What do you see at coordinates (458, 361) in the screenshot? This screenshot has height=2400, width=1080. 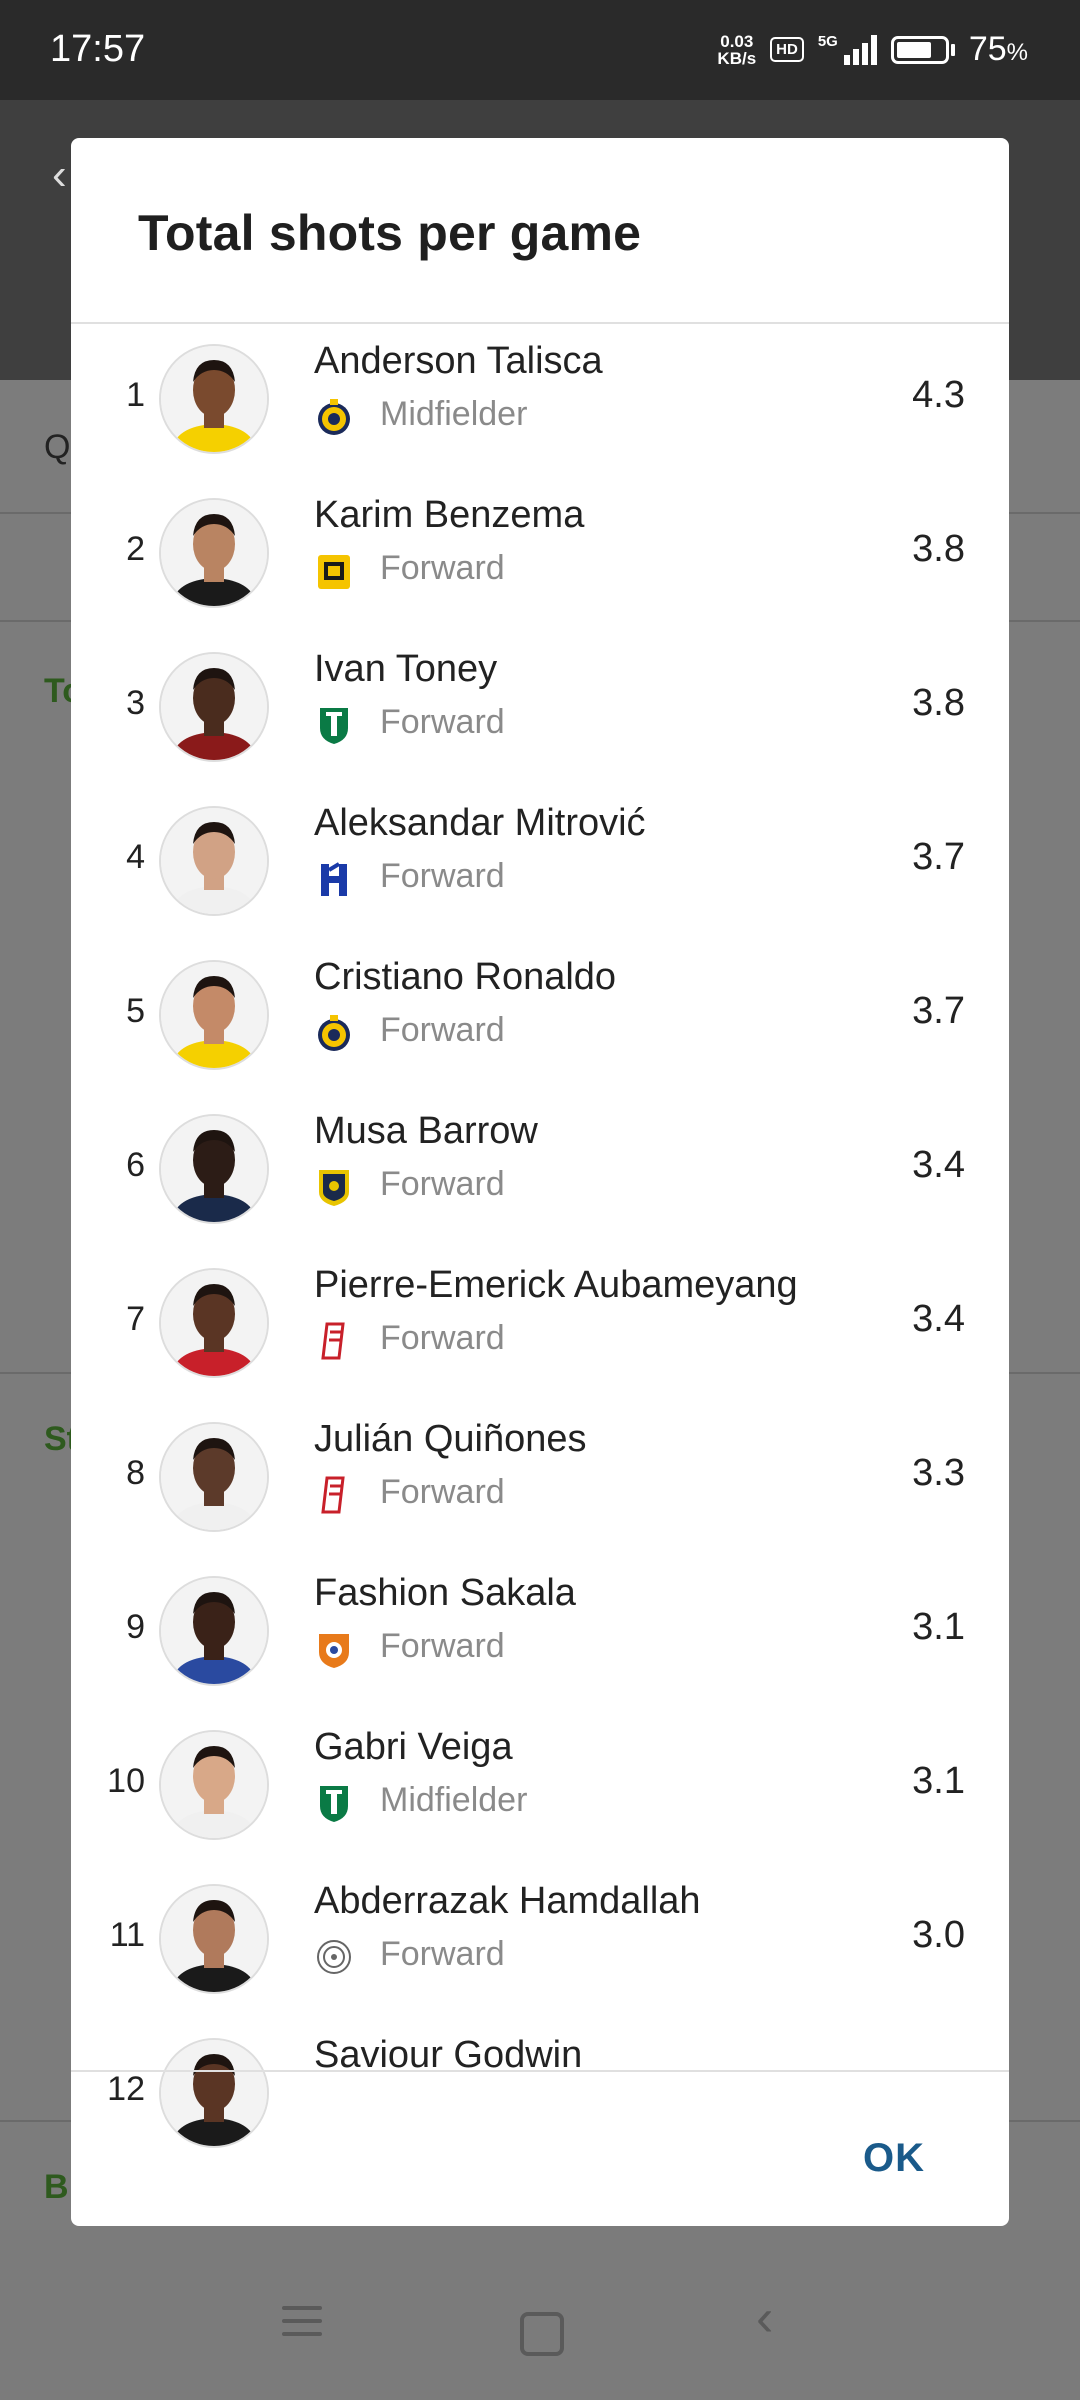 I see `player-name: Anderson Talisca` at bounding box center [458, 361].